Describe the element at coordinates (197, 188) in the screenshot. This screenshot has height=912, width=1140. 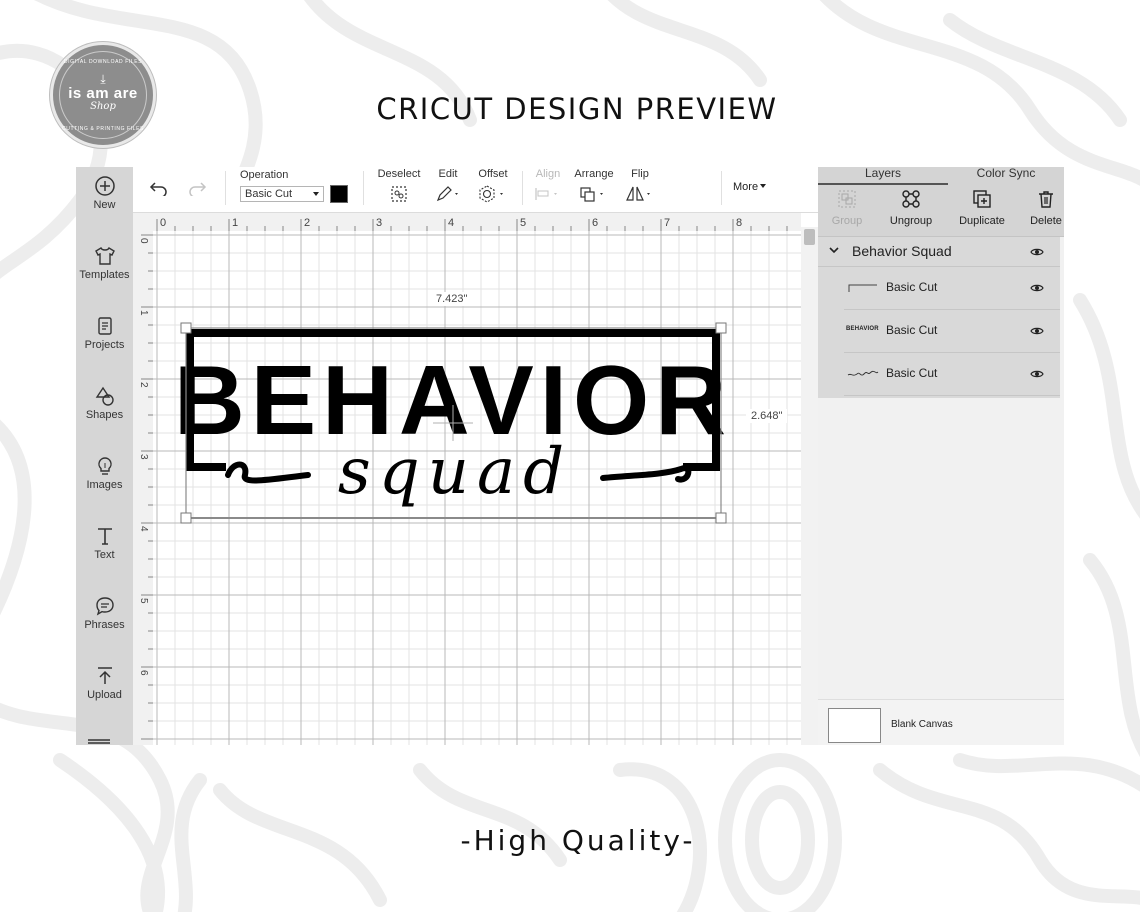
I see `redo-icon` at that location.